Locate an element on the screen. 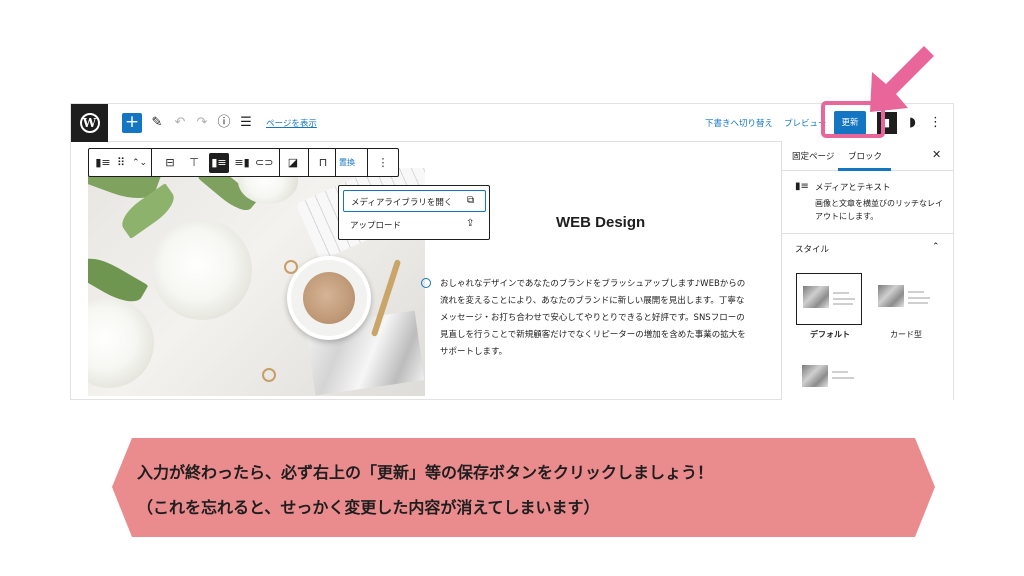  jetpack-icon: ◗ is located at coordinates (912, 122).